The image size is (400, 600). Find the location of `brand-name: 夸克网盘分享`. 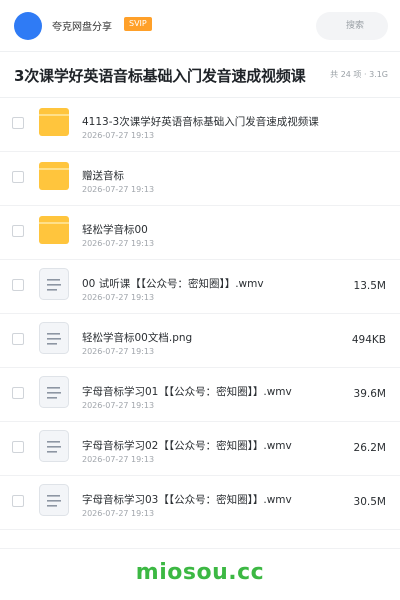

brand-name: 夸克网盘分享 is located at coordinates (82, 27).